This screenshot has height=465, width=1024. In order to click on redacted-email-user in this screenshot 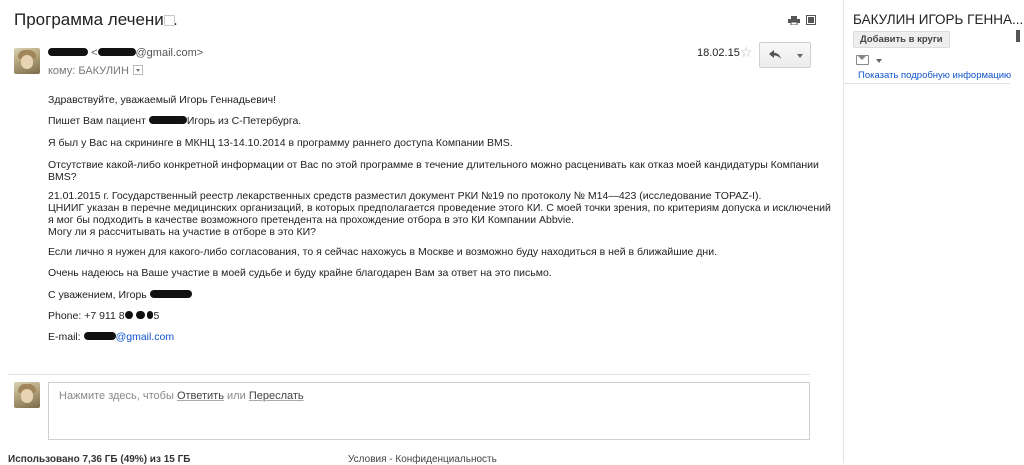, I will do `click(99, 336)`.